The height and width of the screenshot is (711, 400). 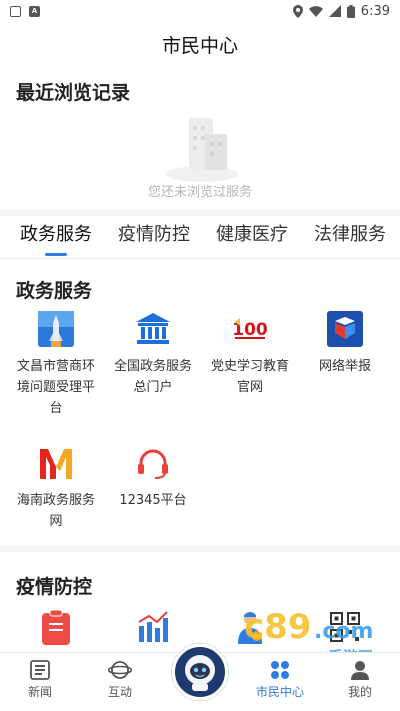 I want to click on tabbar-item-interact: 互动, so click(x=120, y=682).